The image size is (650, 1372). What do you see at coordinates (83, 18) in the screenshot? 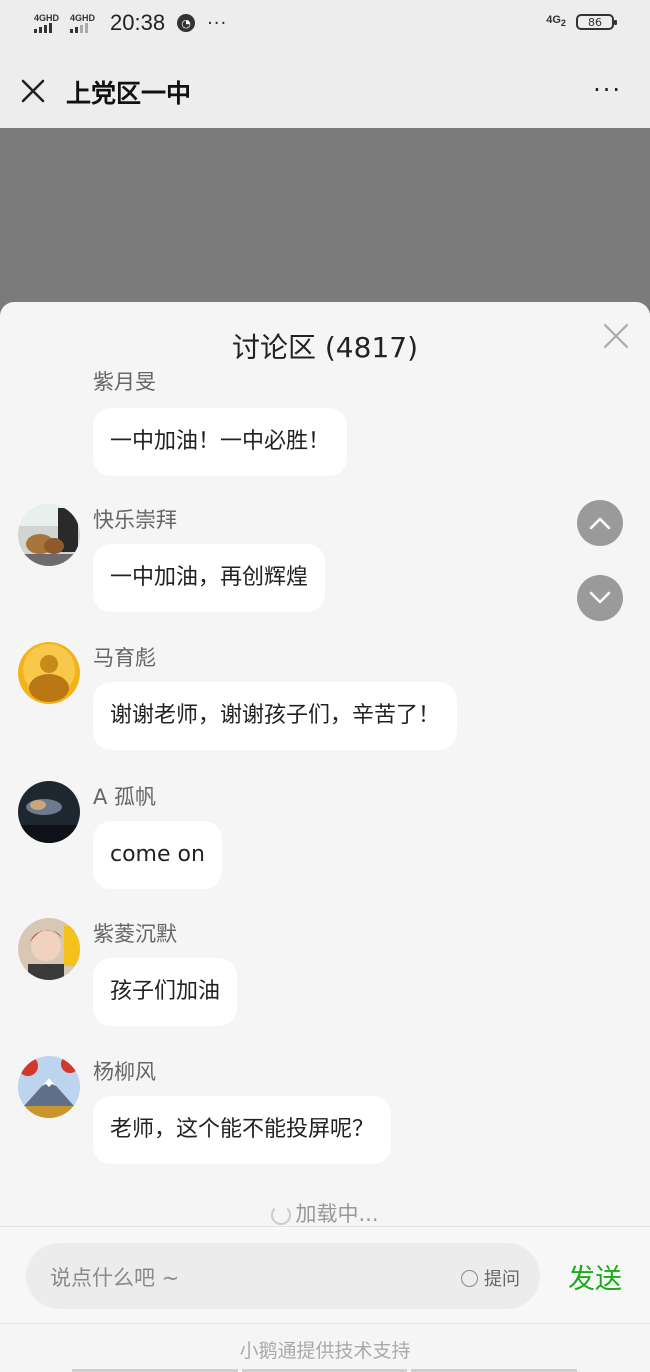
I see `sim2-label: 4GHD` at bounding box center [83, 18].